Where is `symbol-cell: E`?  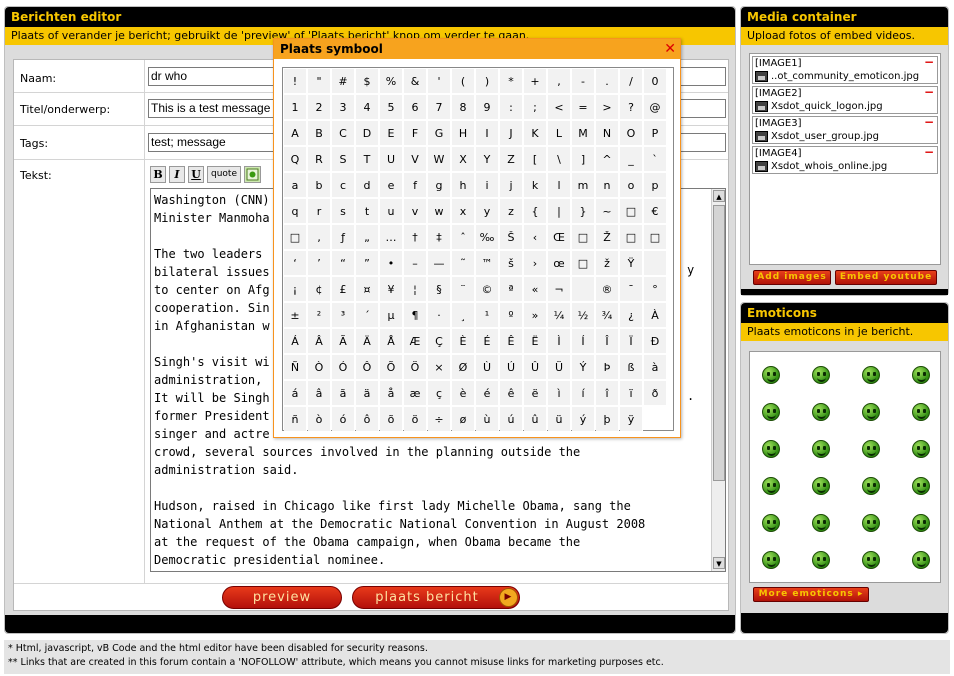
symbol-cell: E is located at coordinates (391, 133).